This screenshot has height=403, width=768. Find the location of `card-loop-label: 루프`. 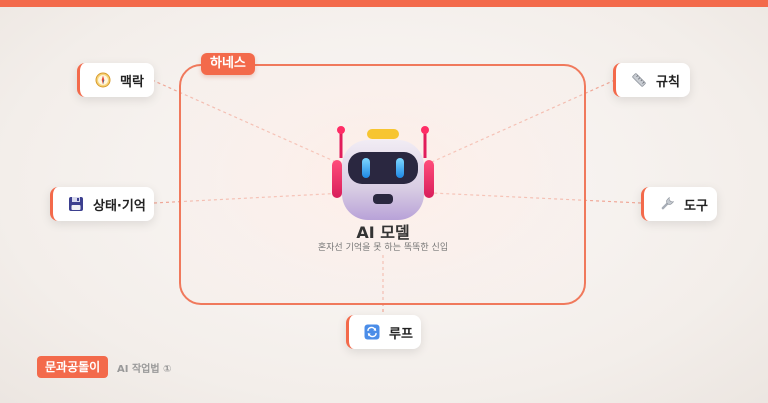

card-loop-label: 루프 is located at coordinates (401, 334).